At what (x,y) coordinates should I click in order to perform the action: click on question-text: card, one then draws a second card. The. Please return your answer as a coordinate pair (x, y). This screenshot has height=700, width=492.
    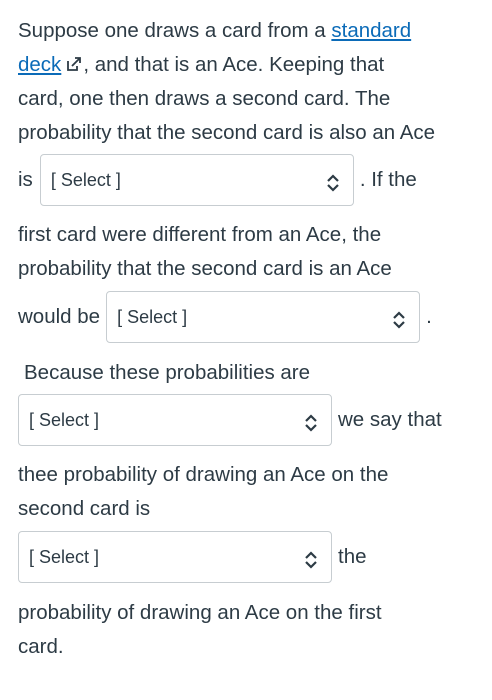
    Looking at the image, I should click on (204, 98).